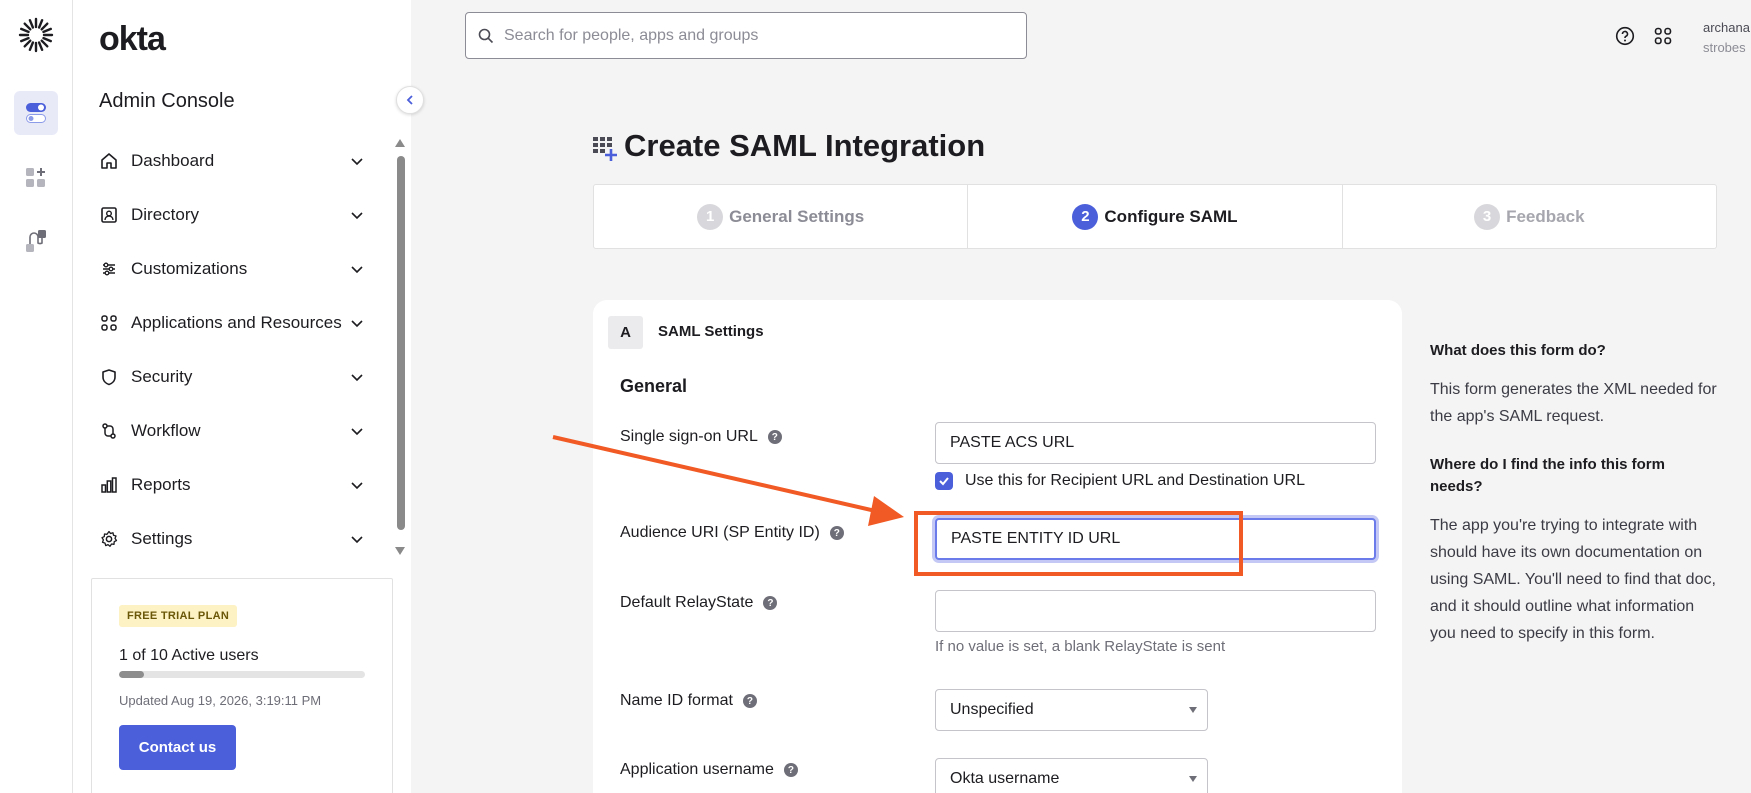  Describe the element at coordinates (220, 700) in the screenshot. I see `updated-timestamp: Updated Aug 19, 2026, 3:19:11 PM` at that location.